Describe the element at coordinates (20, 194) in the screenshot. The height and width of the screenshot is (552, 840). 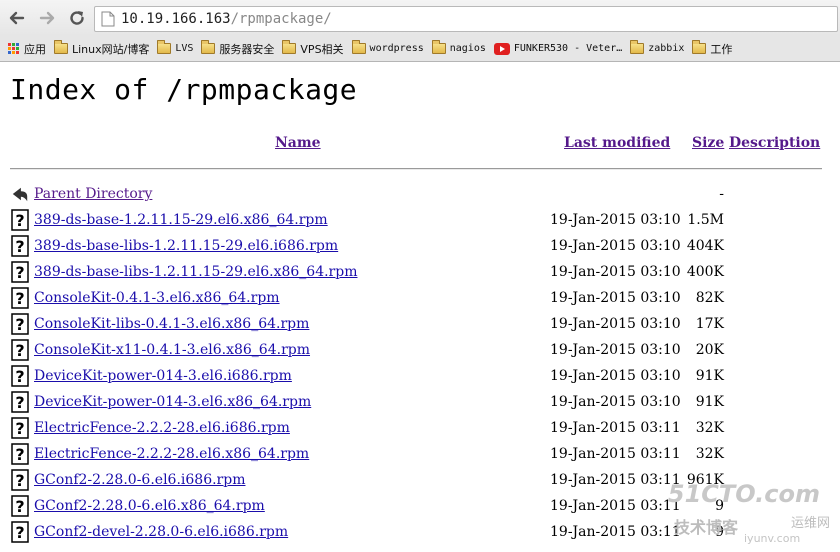
I see `back-folder-icon` at that location.